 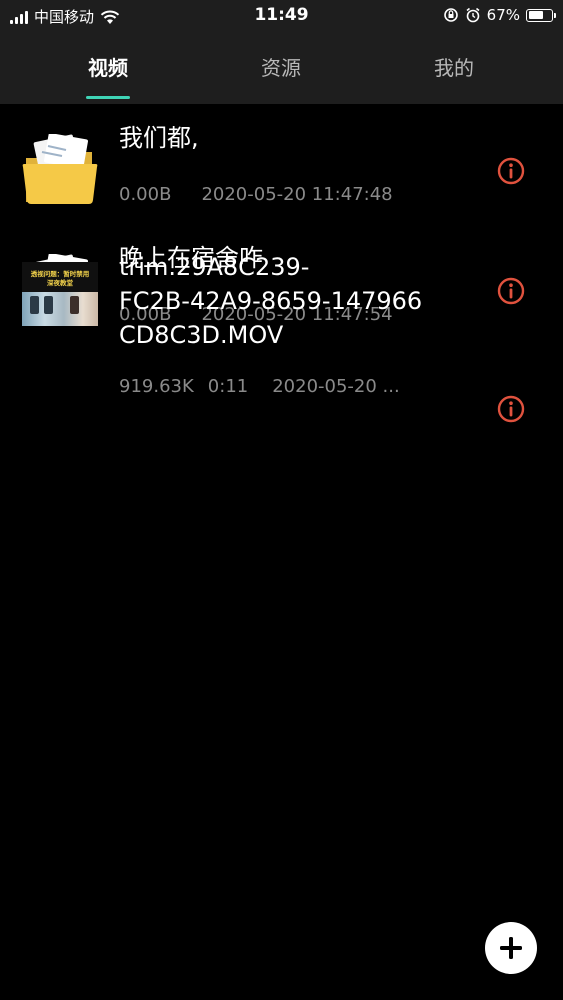 What do you see at coordinates (281, 16) in the screenshot?
I see `status-bar: 中国移动 11:49 67%` at bounding box center [281, 16].